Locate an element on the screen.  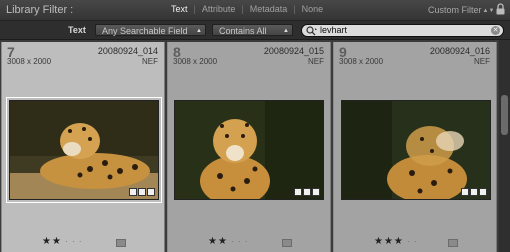
custom-filter-label: Custom Filter is located at coordinates (455, 10).